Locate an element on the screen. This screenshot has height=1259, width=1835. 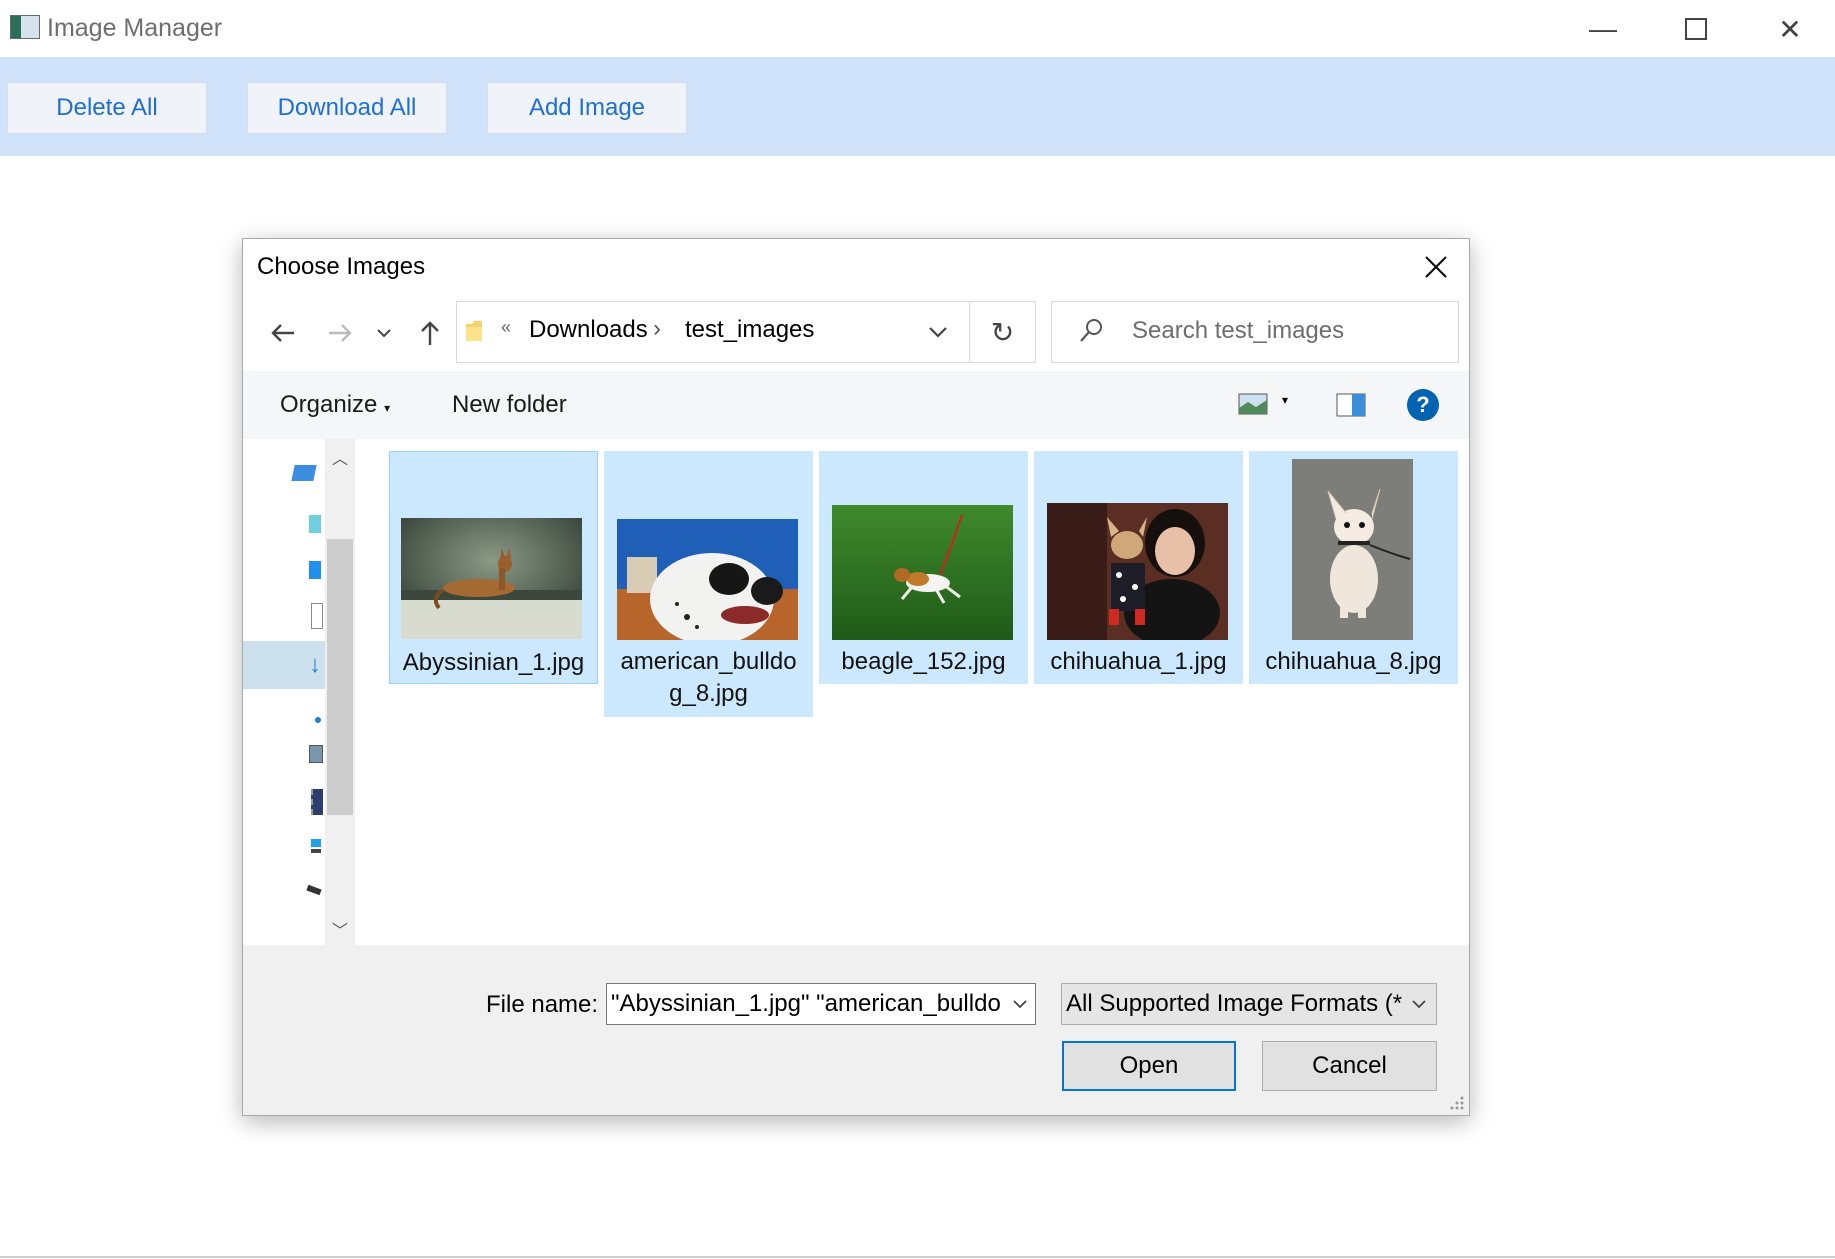
download-all-button: Download All is located at coordinates (347, 108).